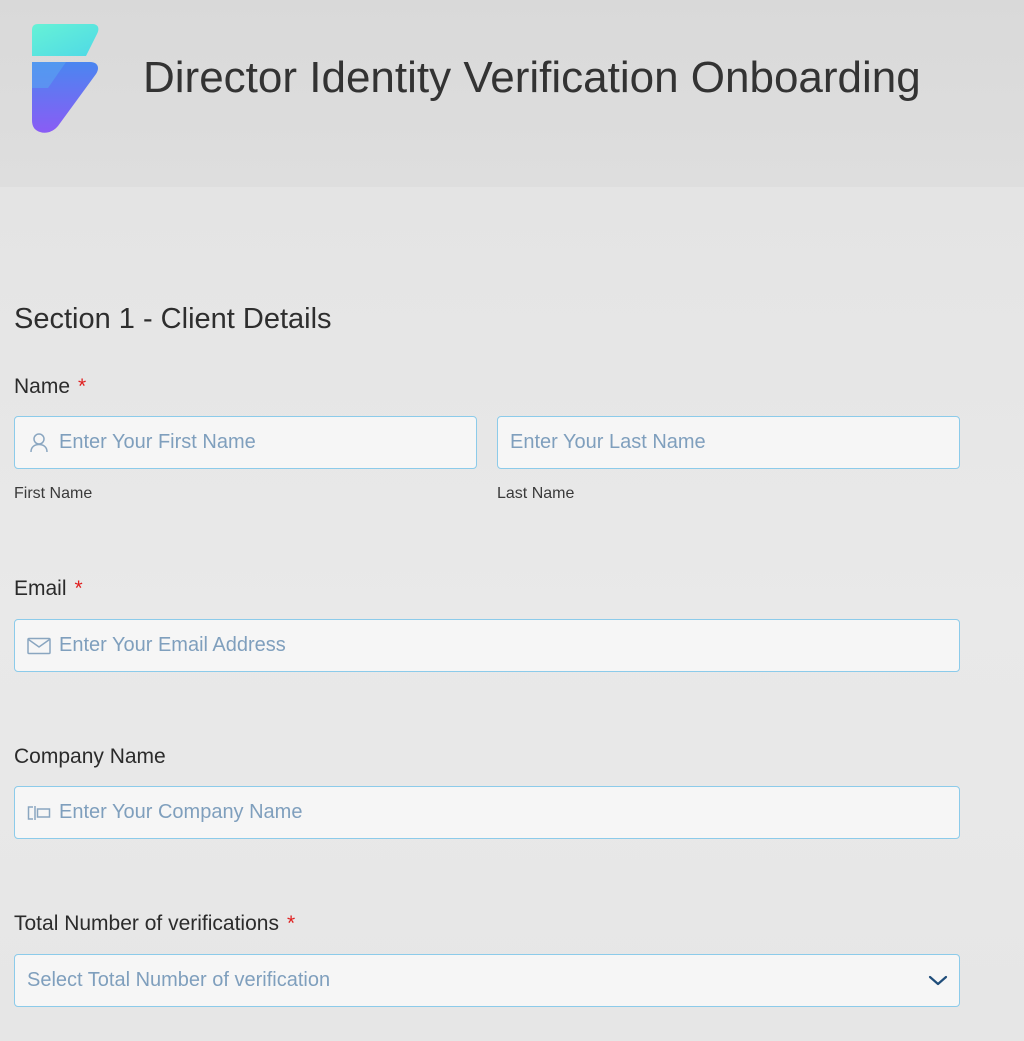 The image size is (1024, 1041). Describe the element at coordinates (487, 645) in the screenshot. I see `email-input: Enter Your Email Address` at that location.